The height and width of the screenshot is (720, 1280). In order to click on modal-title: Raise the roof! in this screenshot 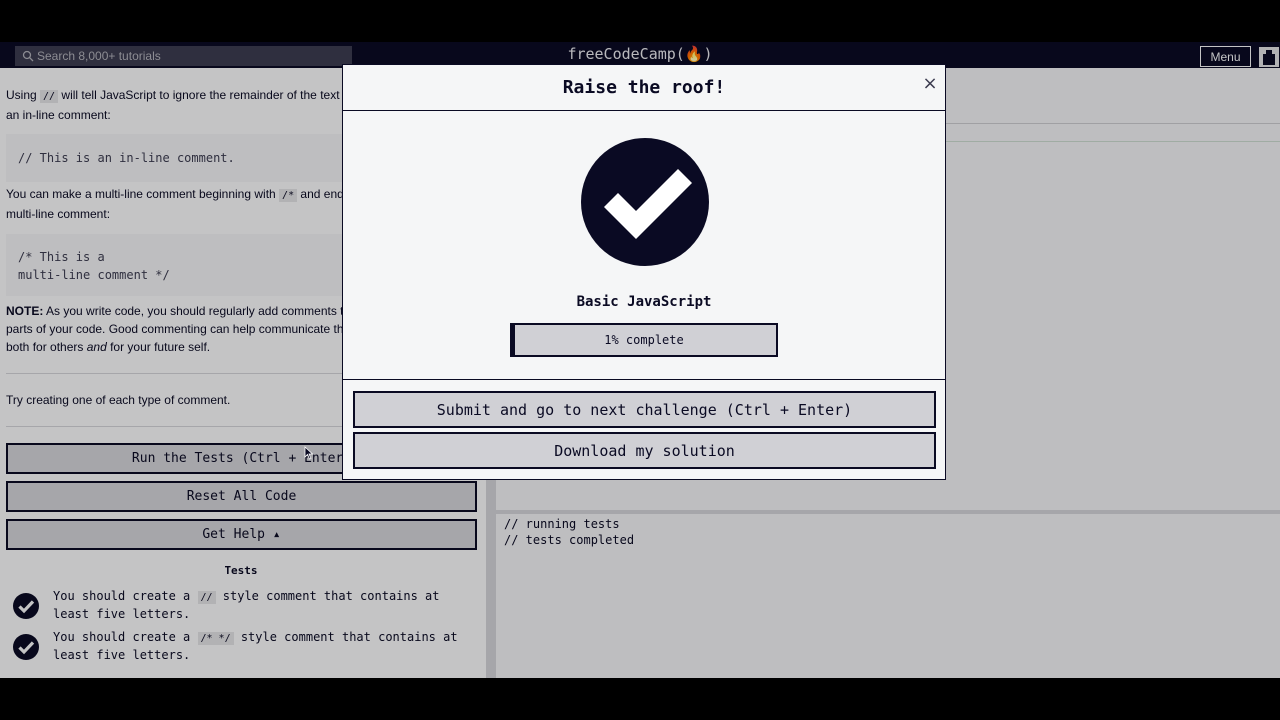, I will do `click(644, 87)`.